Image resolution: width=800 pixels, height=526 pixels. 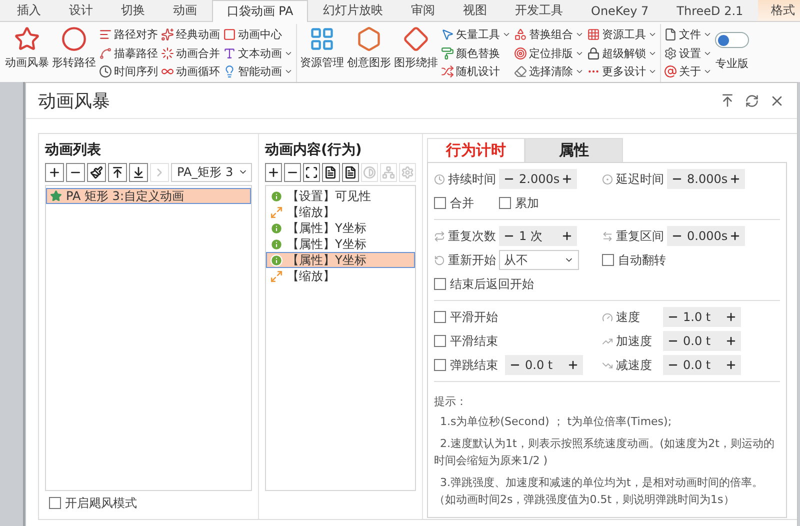 I want to click on ribbon-tab: 幻灯片放映, so click(x=353, y=10).